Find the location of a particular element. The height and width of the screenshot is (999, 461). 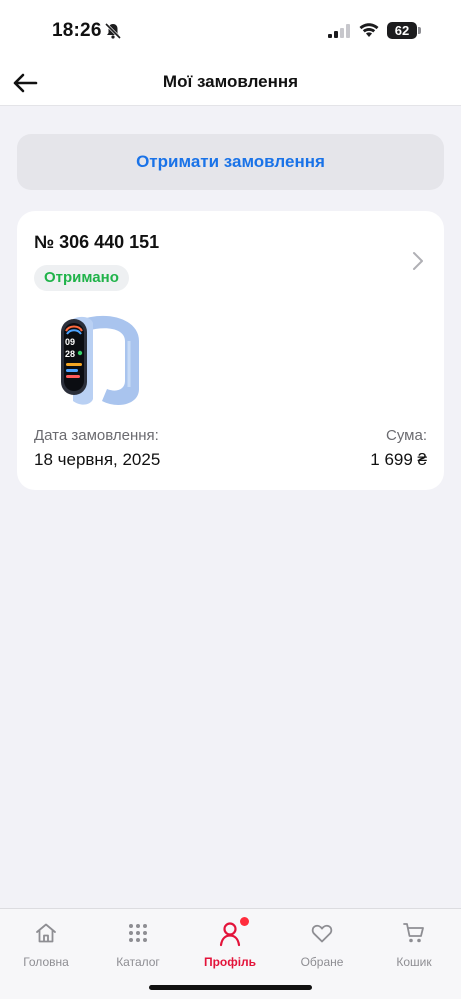

status-bar: 18:26 62 is located at coordinates (230, 31).